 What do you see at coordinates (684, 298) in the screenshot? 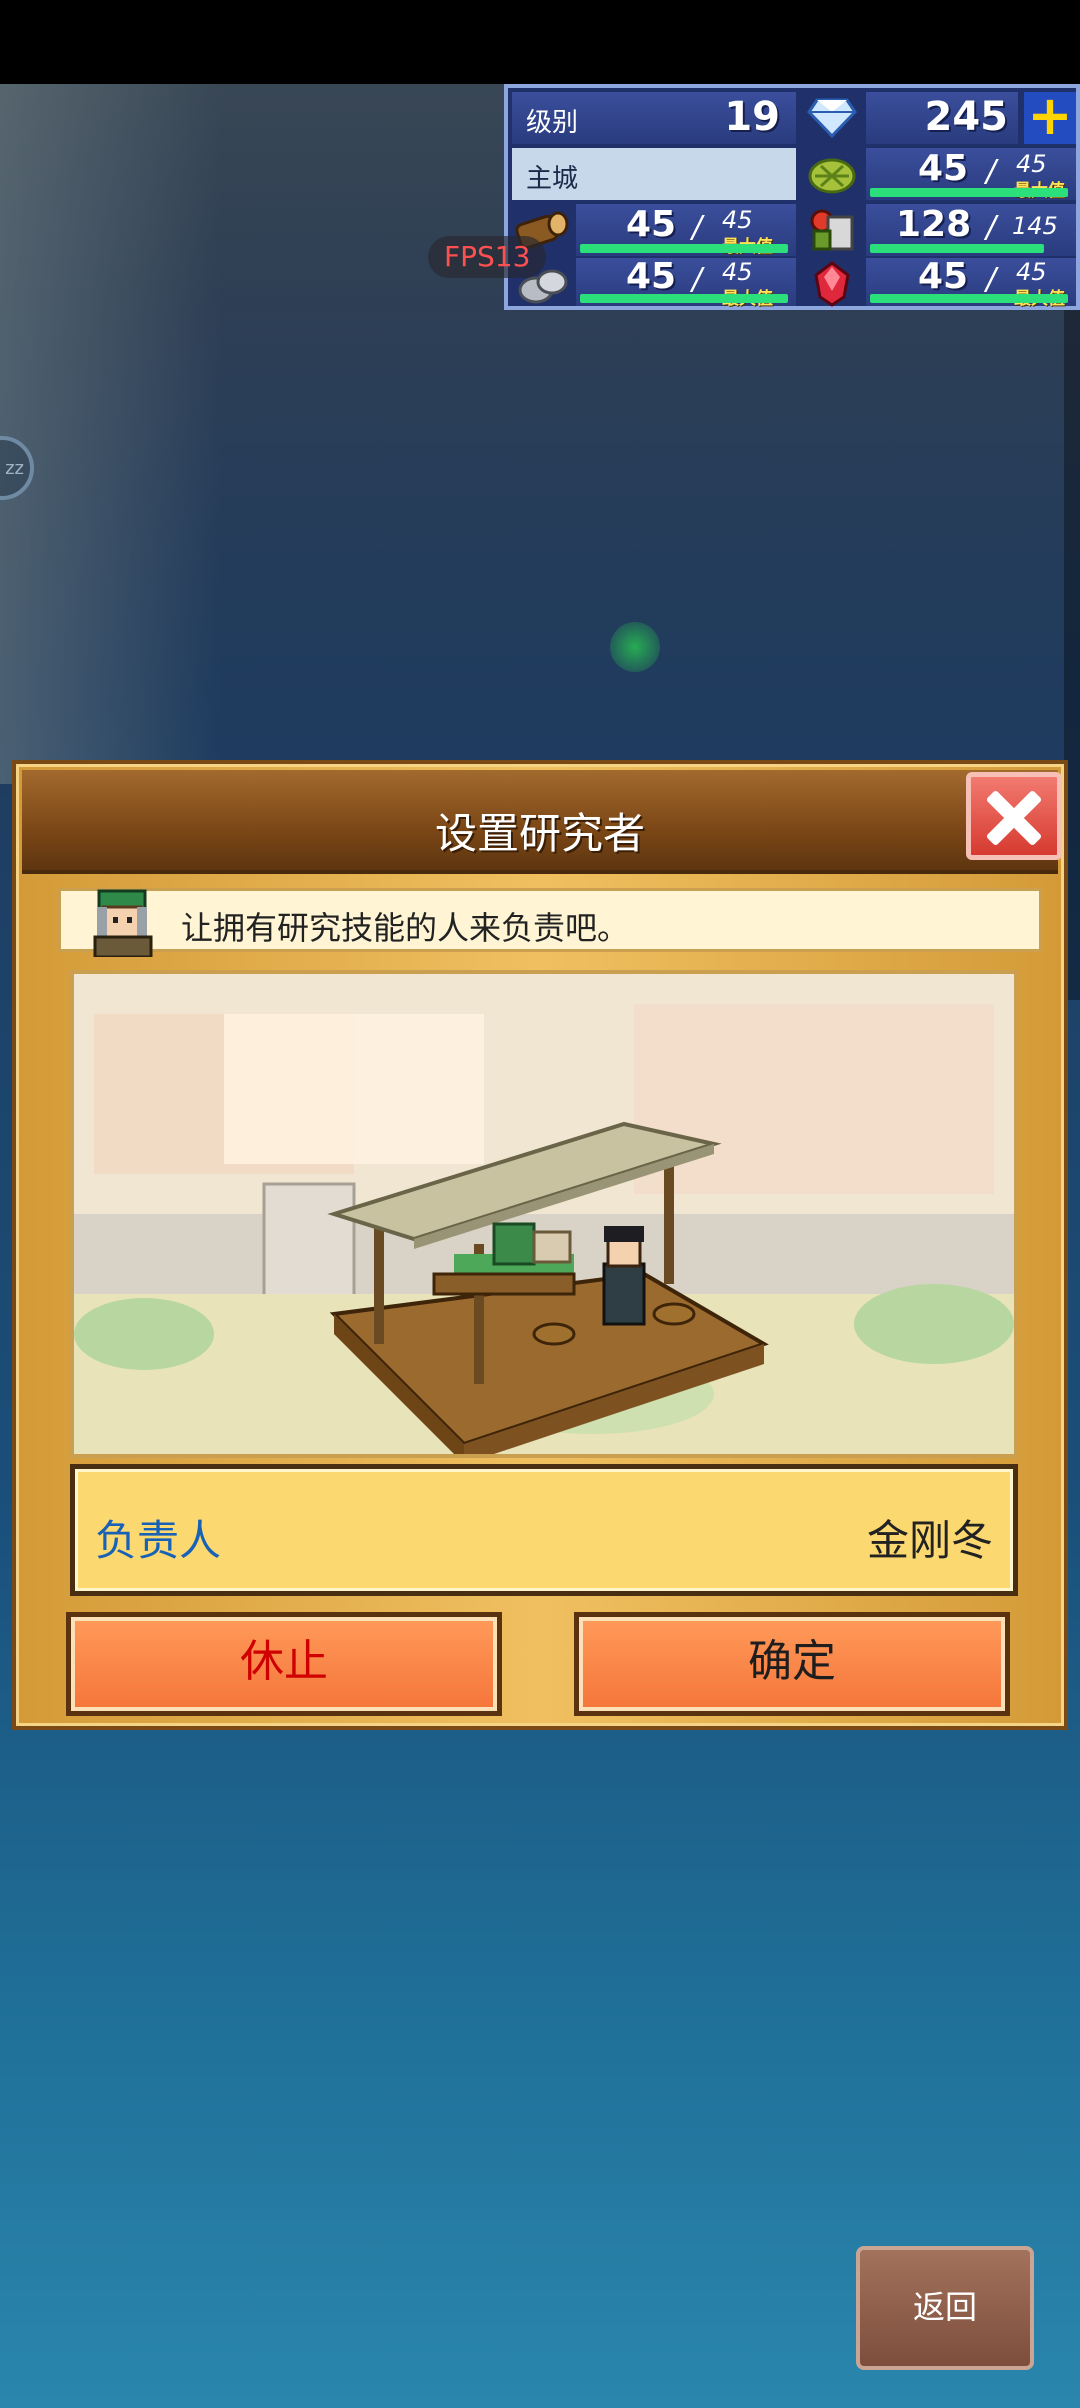
I see `stone-bar` at bounding box center [684, 298].